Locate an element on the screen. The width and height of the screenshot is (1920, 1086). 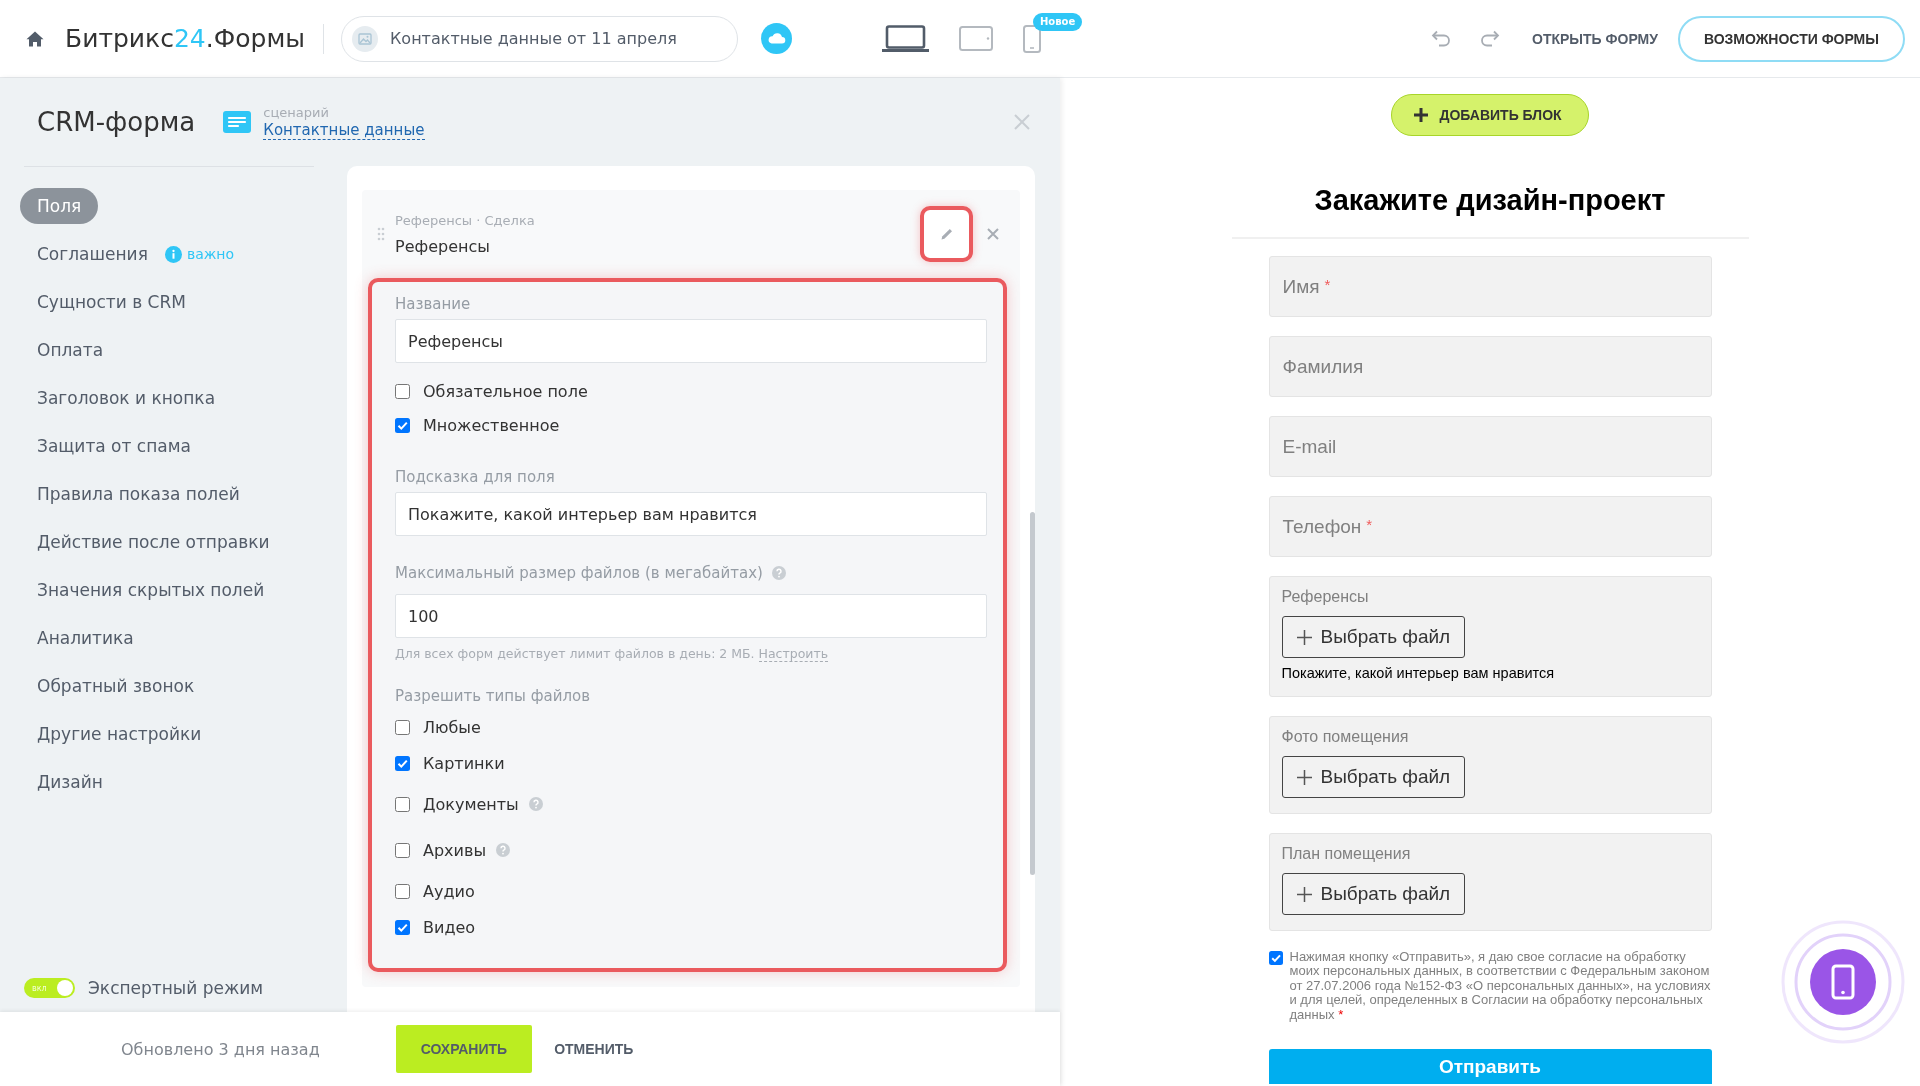
text-field: Фамилия is located at coordinates (1490, 366).